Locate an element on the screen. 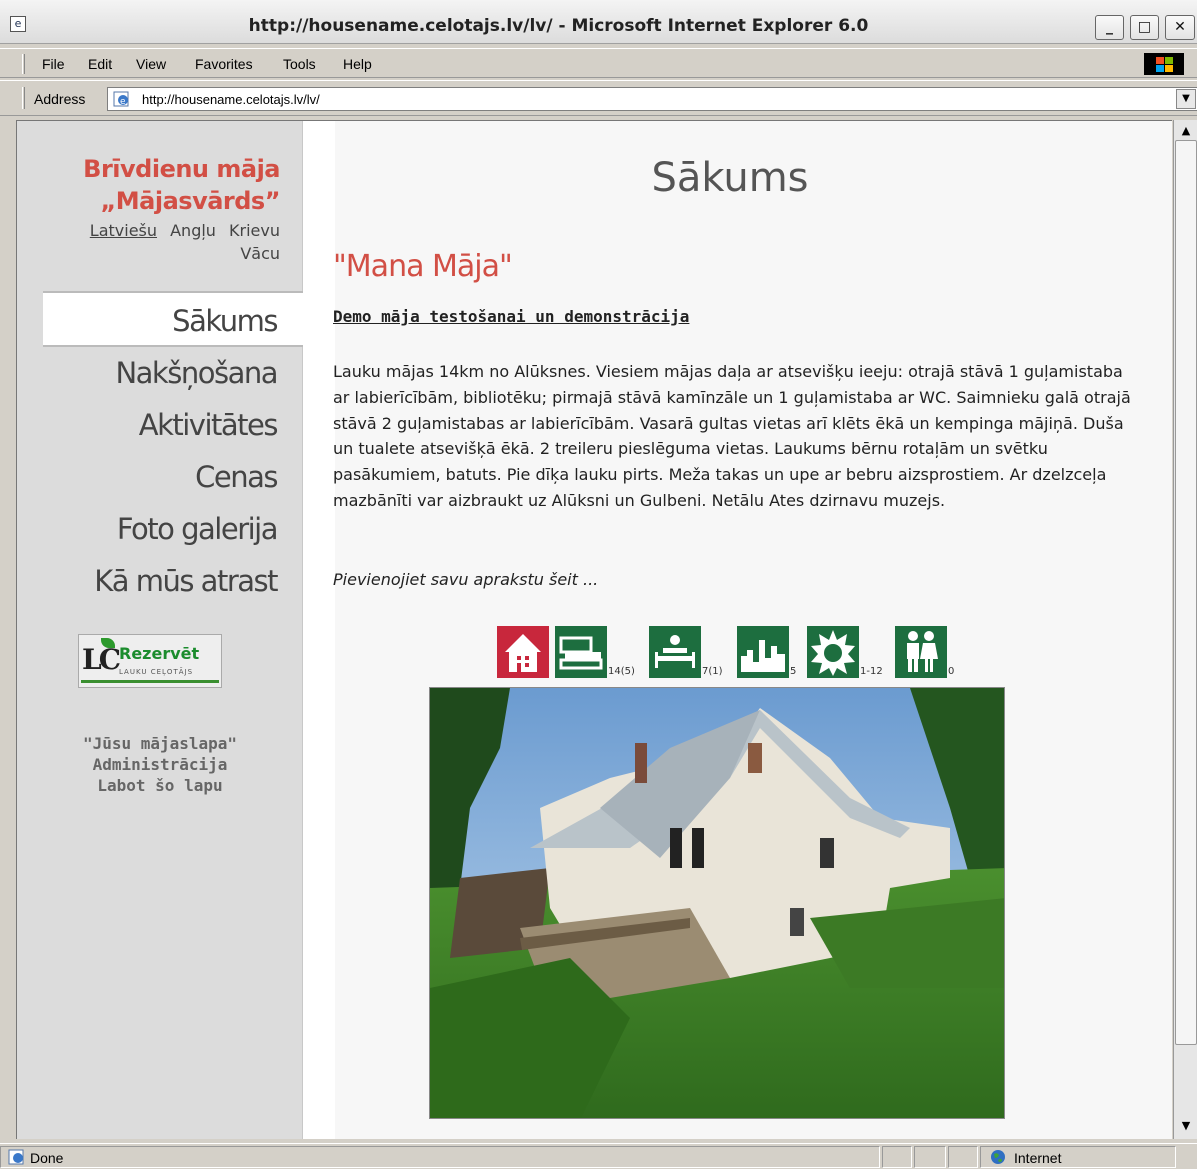  house-icon is located at coordinates (523, 652).